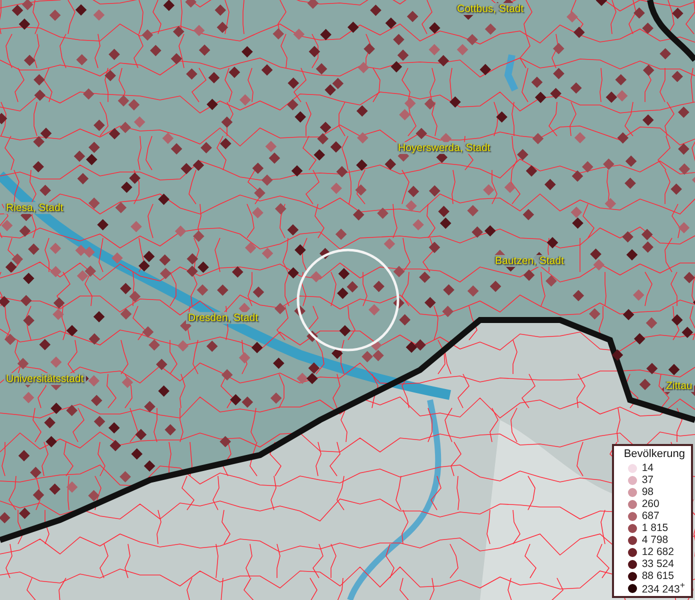 The height and width of the screenshot is (600, 695). I want to click on place-label: Cottbus, Stadt, so click(490, 9).